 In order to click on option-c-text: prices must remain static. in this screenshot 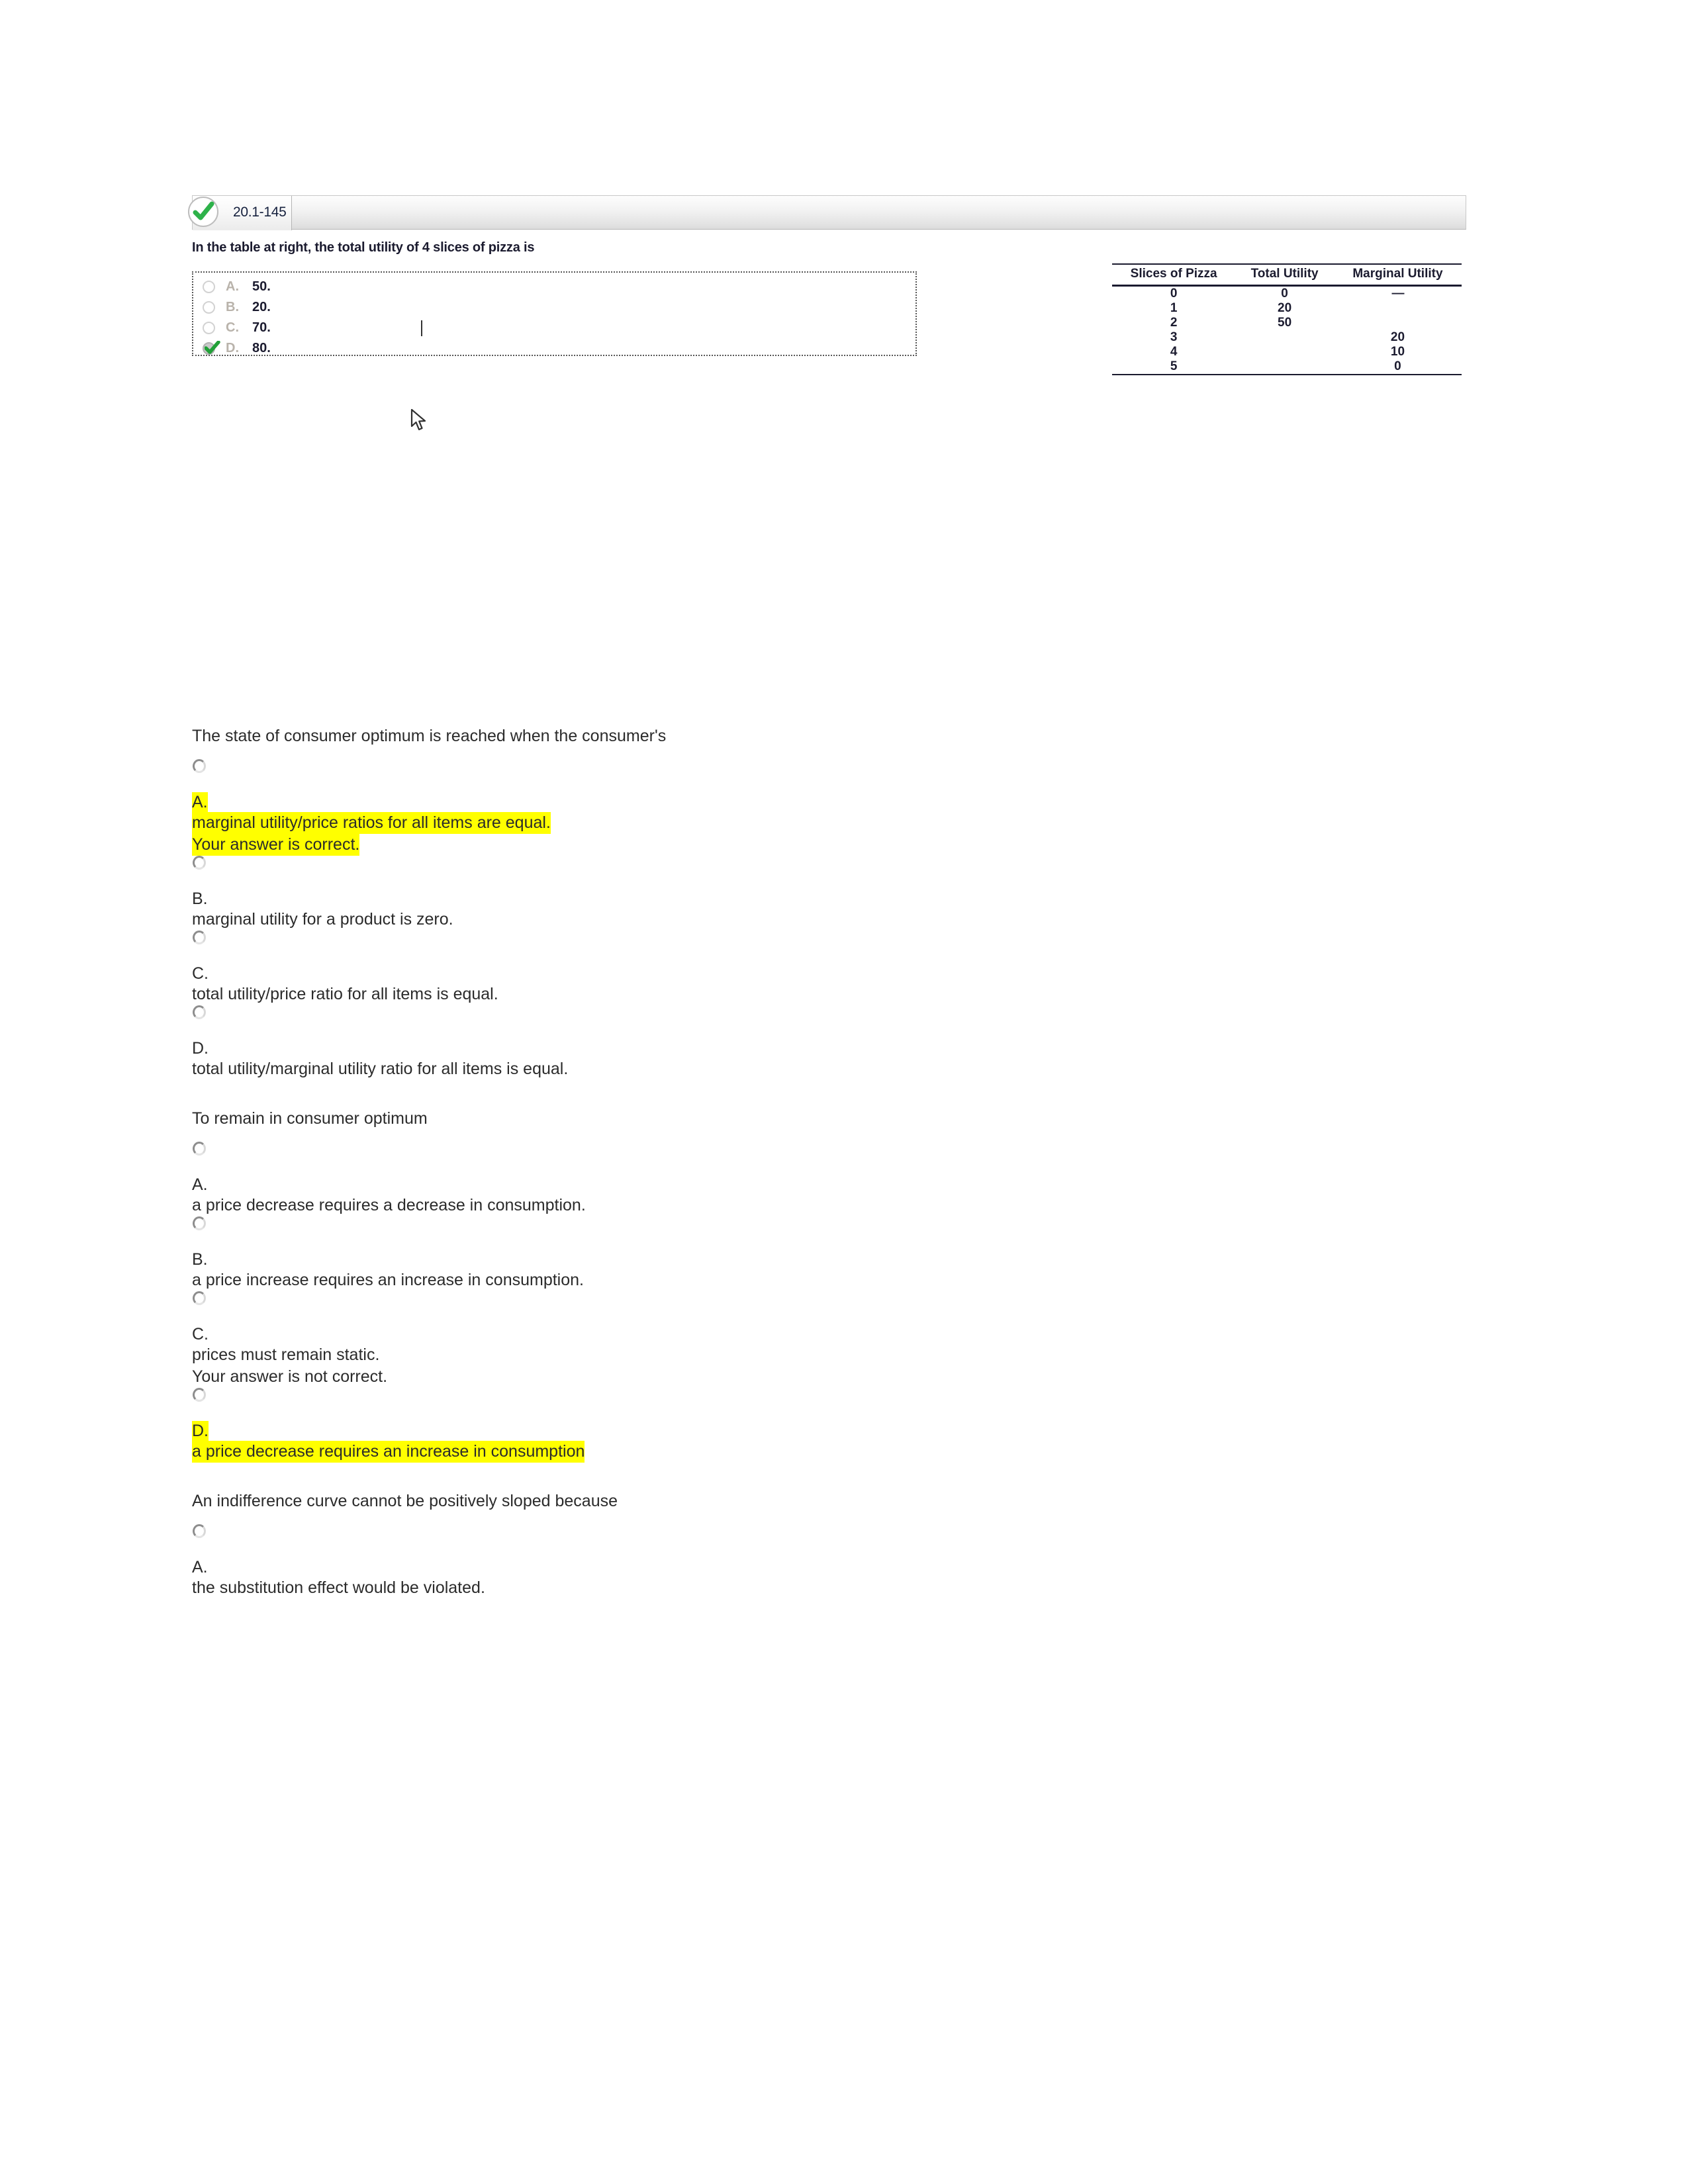, I will do `click(286, 1354)`.